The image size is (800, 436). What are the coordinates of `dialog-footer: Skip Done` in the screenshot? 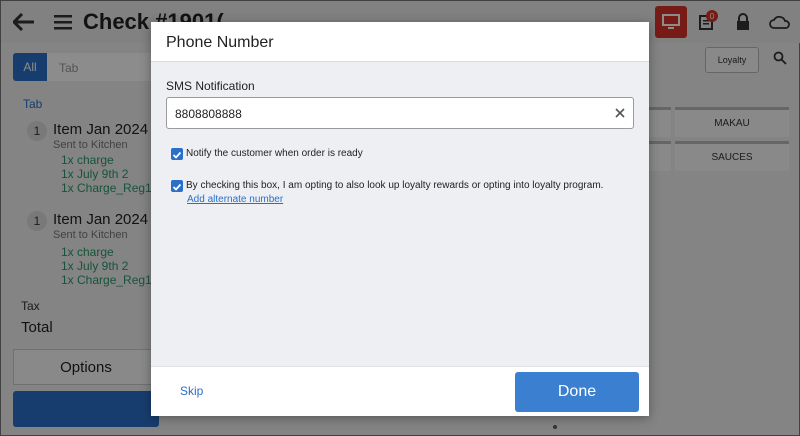 It's located at (400, 391).